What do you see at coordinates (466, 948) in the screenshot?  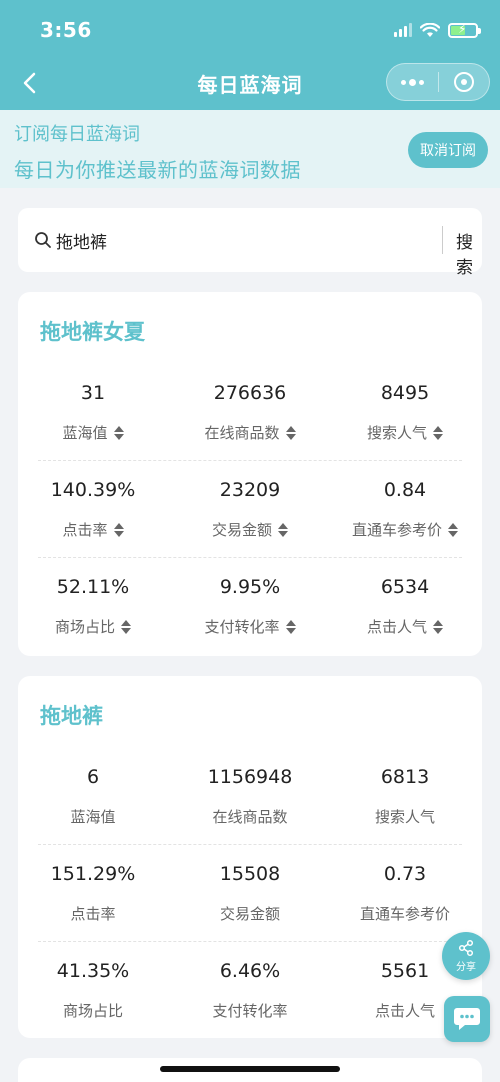 I see `share-icon` at bounding box center [466, 948].